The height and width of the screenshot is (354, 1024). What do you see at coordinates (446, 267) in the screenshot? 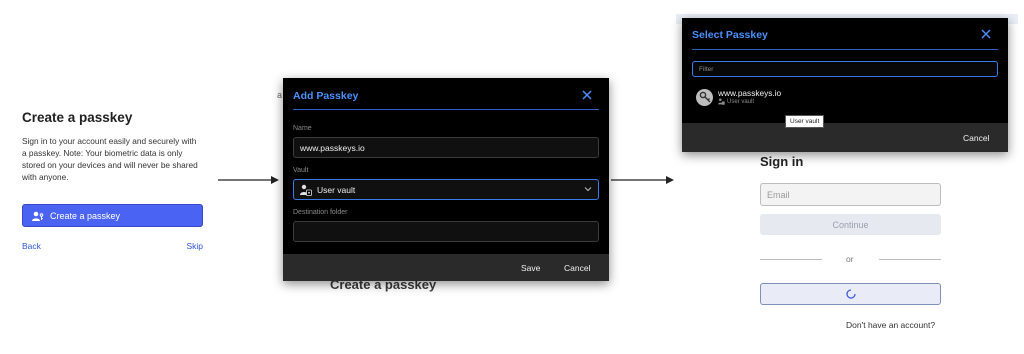
I see `dialog-footer: Save Cancel` at bounding box center [446, 267].